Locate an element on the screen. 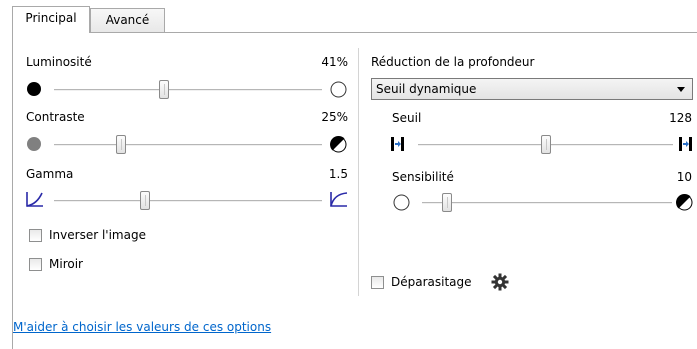 This screenshot has width=697, height=349. threshold-low-icon is located at coordinates (397, 144).